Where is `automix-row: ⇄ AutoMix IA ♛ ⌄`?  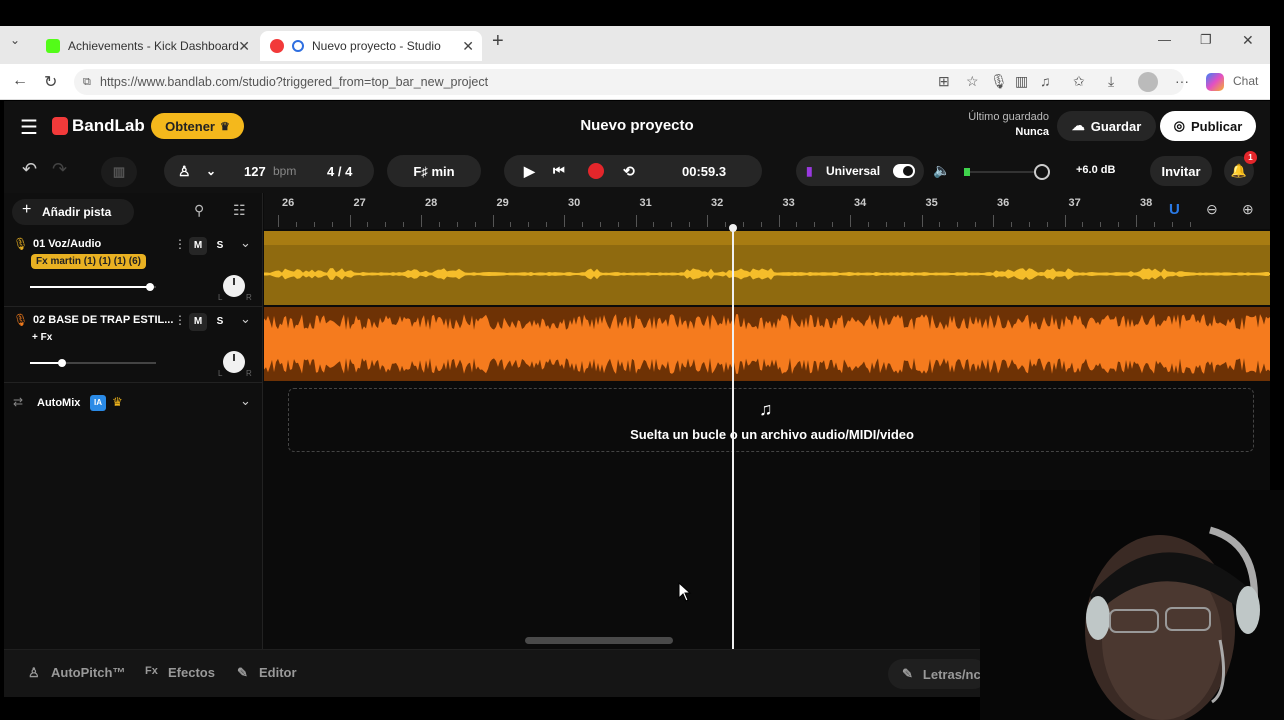 automix-row: ⇄ AutoMix IA ♛ ⌄ is located at coordinates (133, 403).